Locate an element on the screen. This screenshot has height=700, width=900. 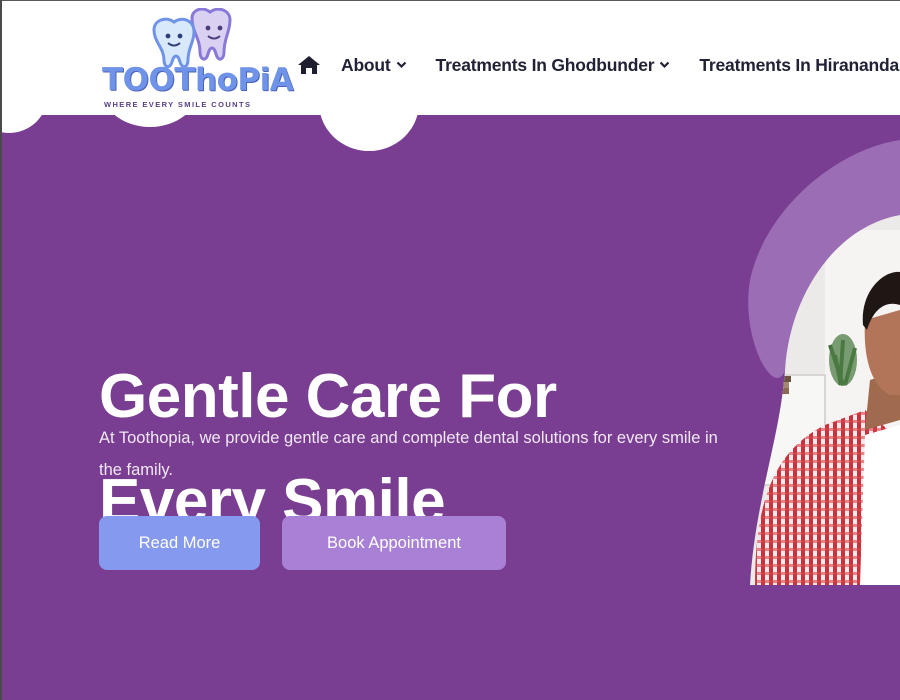
nav-item-treatments-hirananda: Treatments In Hirananda is located at coordinates (799, 65).